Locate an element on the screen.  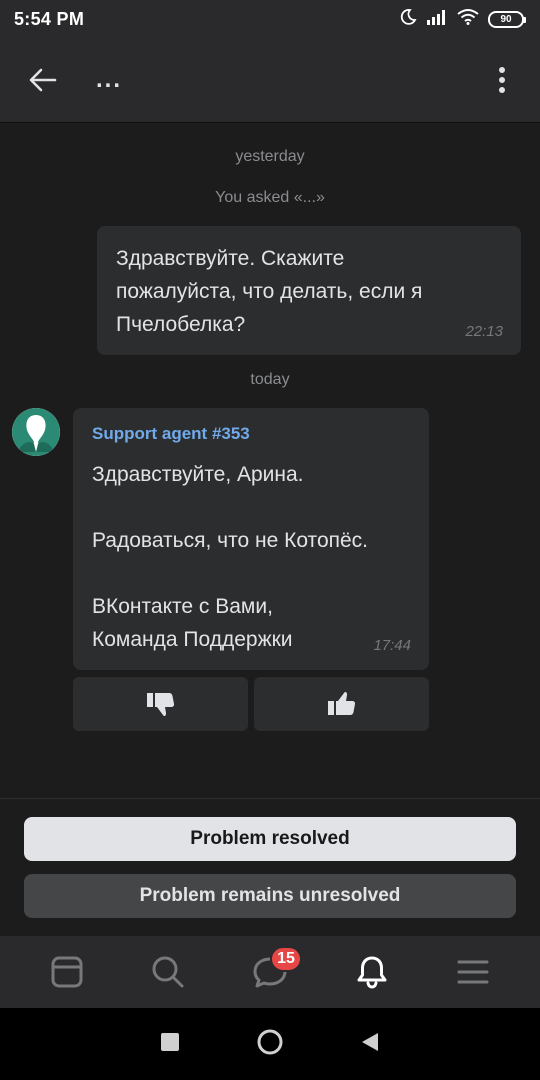
status-bar: 5:54 PM 90 is located at coordinates (270, 19).